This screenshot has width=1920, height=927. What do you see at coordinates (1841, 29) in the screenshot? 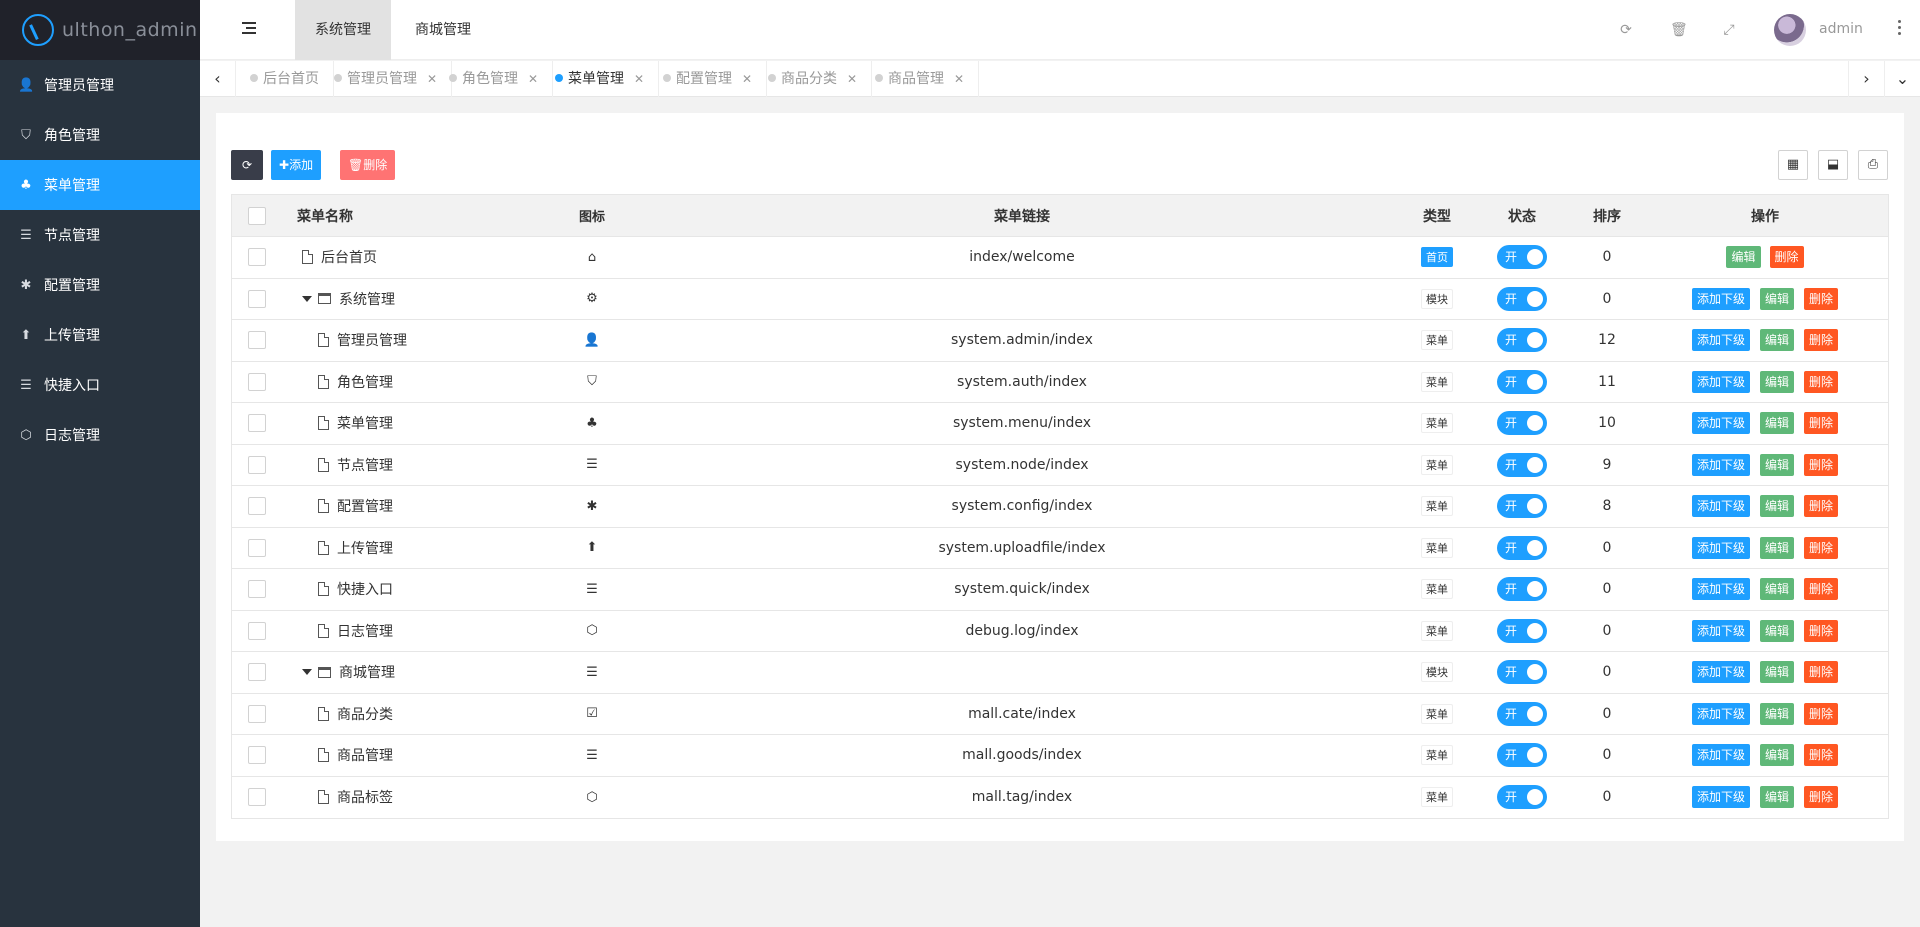
I see `user-name: admin` at bounding box center [1841, 29].